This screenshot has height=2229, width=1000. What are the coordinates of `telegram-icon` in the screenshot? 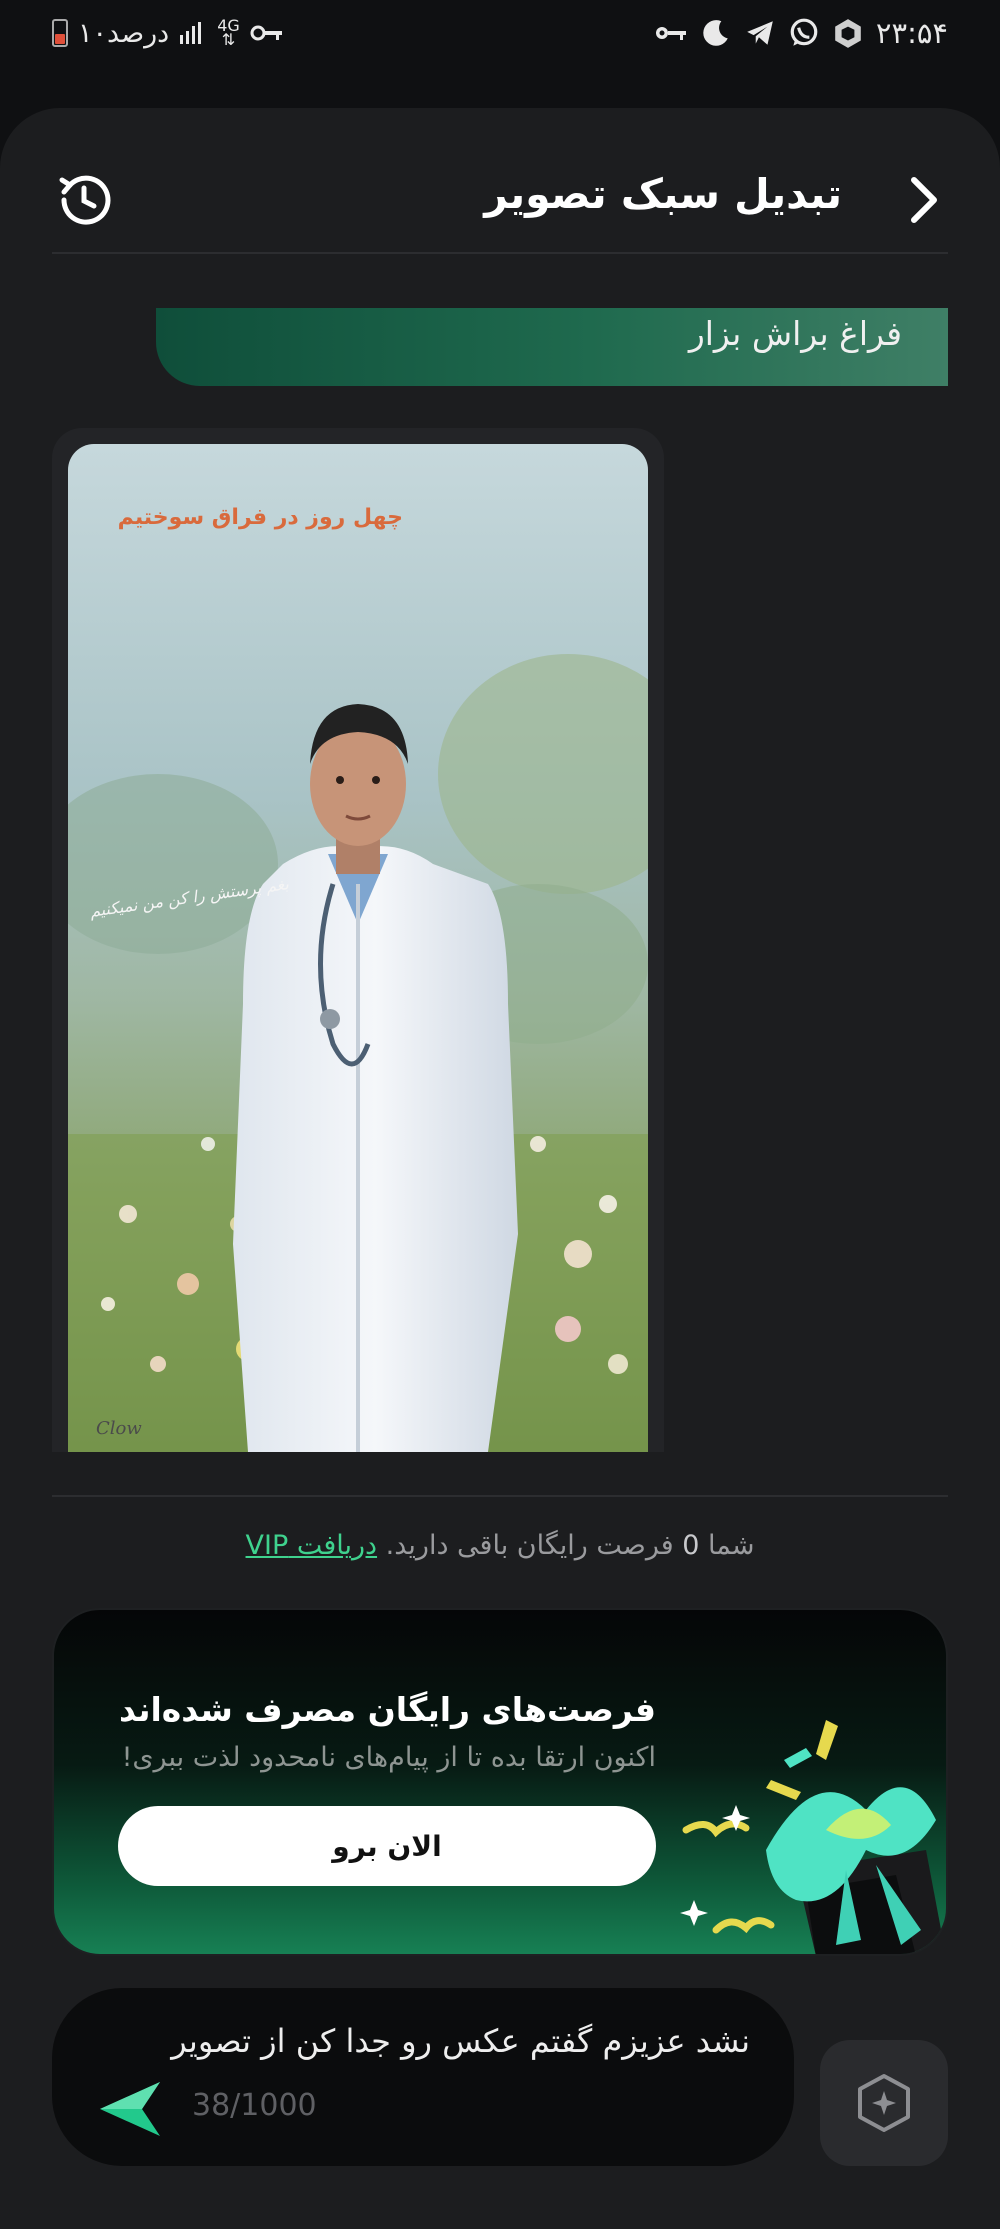 It's located at (760, 33).